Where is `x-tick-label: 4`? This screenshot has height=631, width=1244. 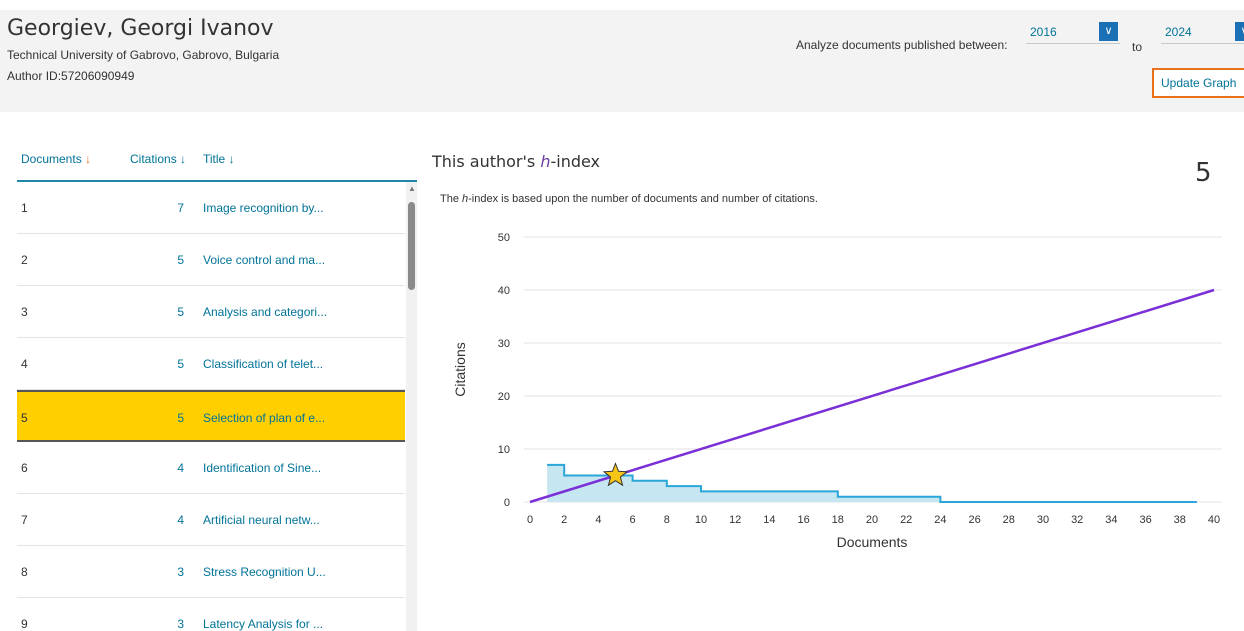
x-tick-label: 4 is located at coordinates (598, 520).